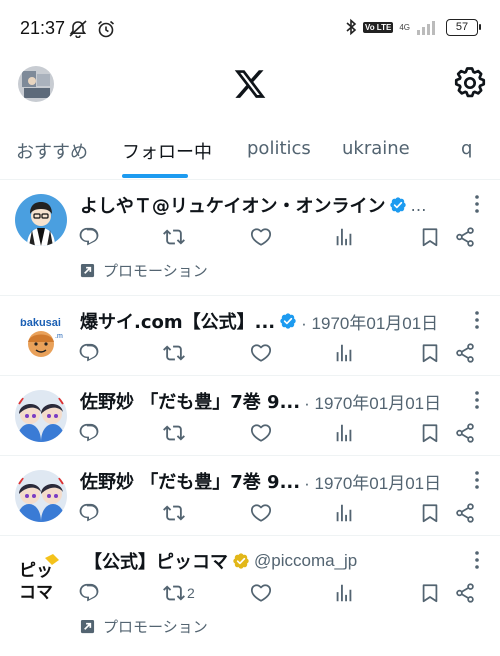  What do you see at coordinates (250, 336) in the screenshot?
I see `tweet-item: bakusai .m 爆サイ.com【公式】... · 1970年01月01日` at bounding box center [250, 336].